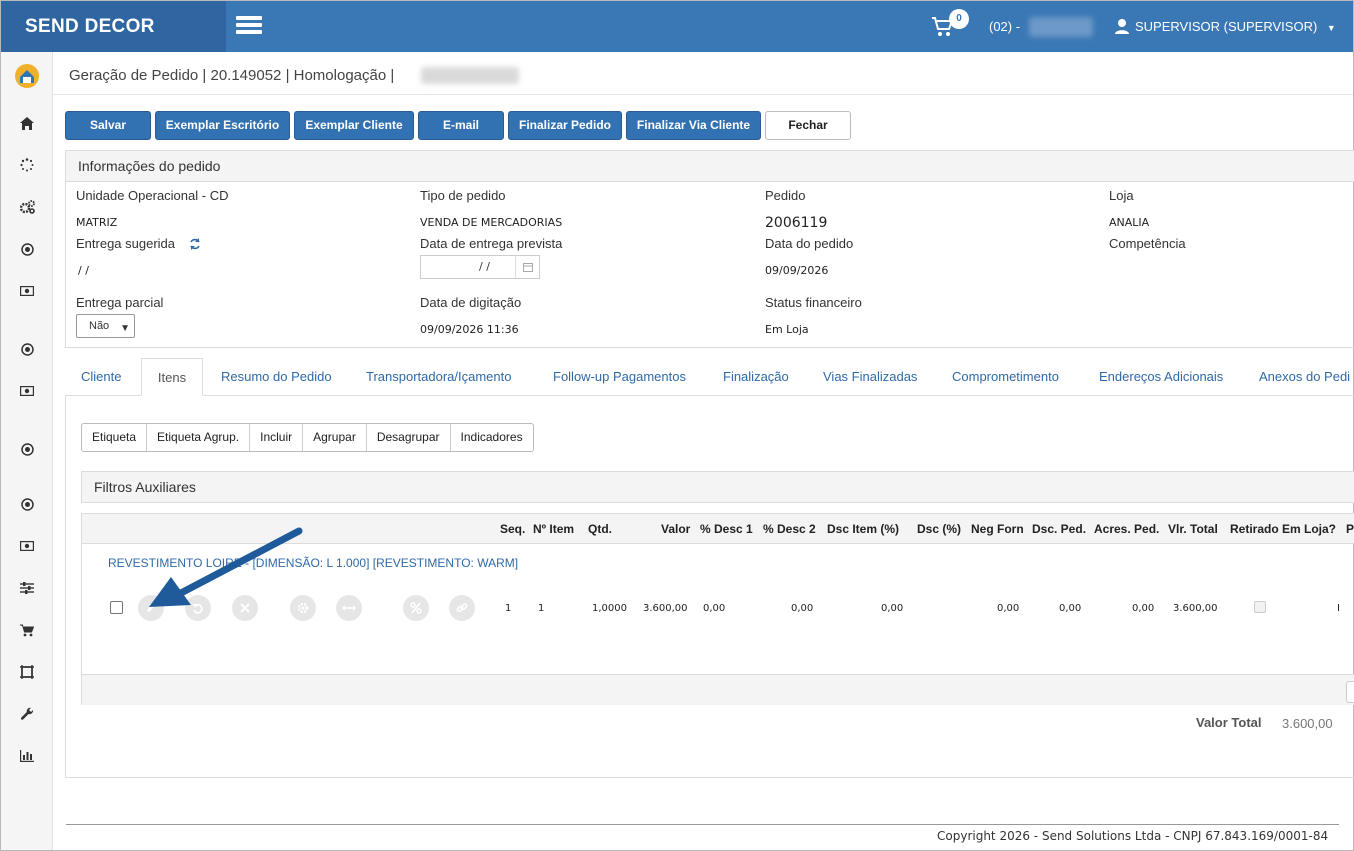  I want to click on link-icon, so click(462, 608).